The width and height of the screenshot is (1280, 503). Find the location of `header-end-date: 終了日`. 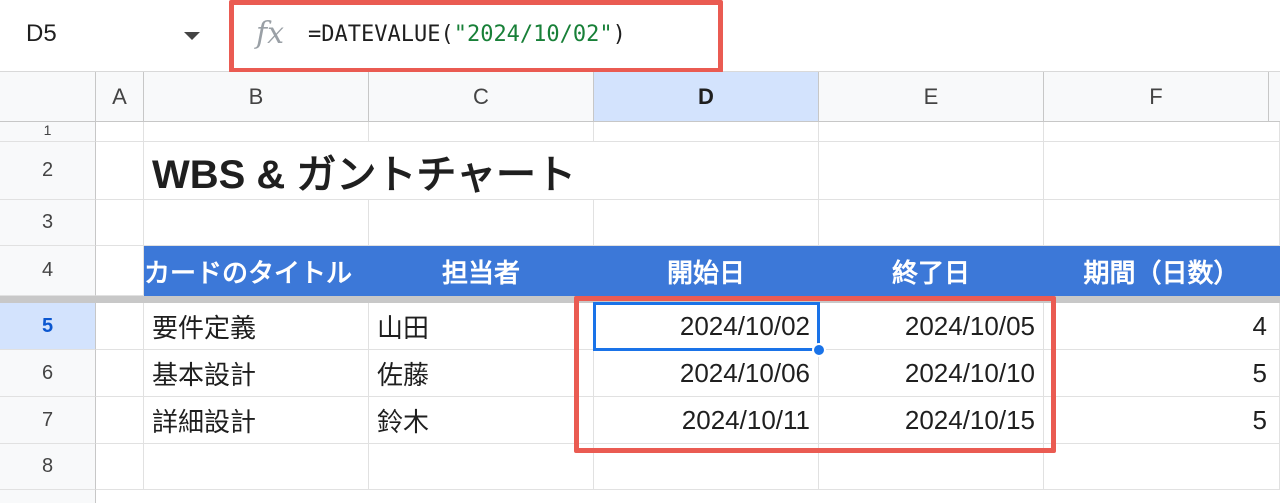

header-end-date: 終了日 is located at coordinates (931, 271).